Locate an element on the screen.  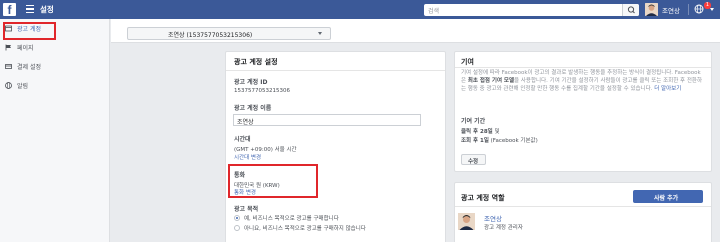
account-id-label: 광고 계정 ID is located at coordinates (251, 82).